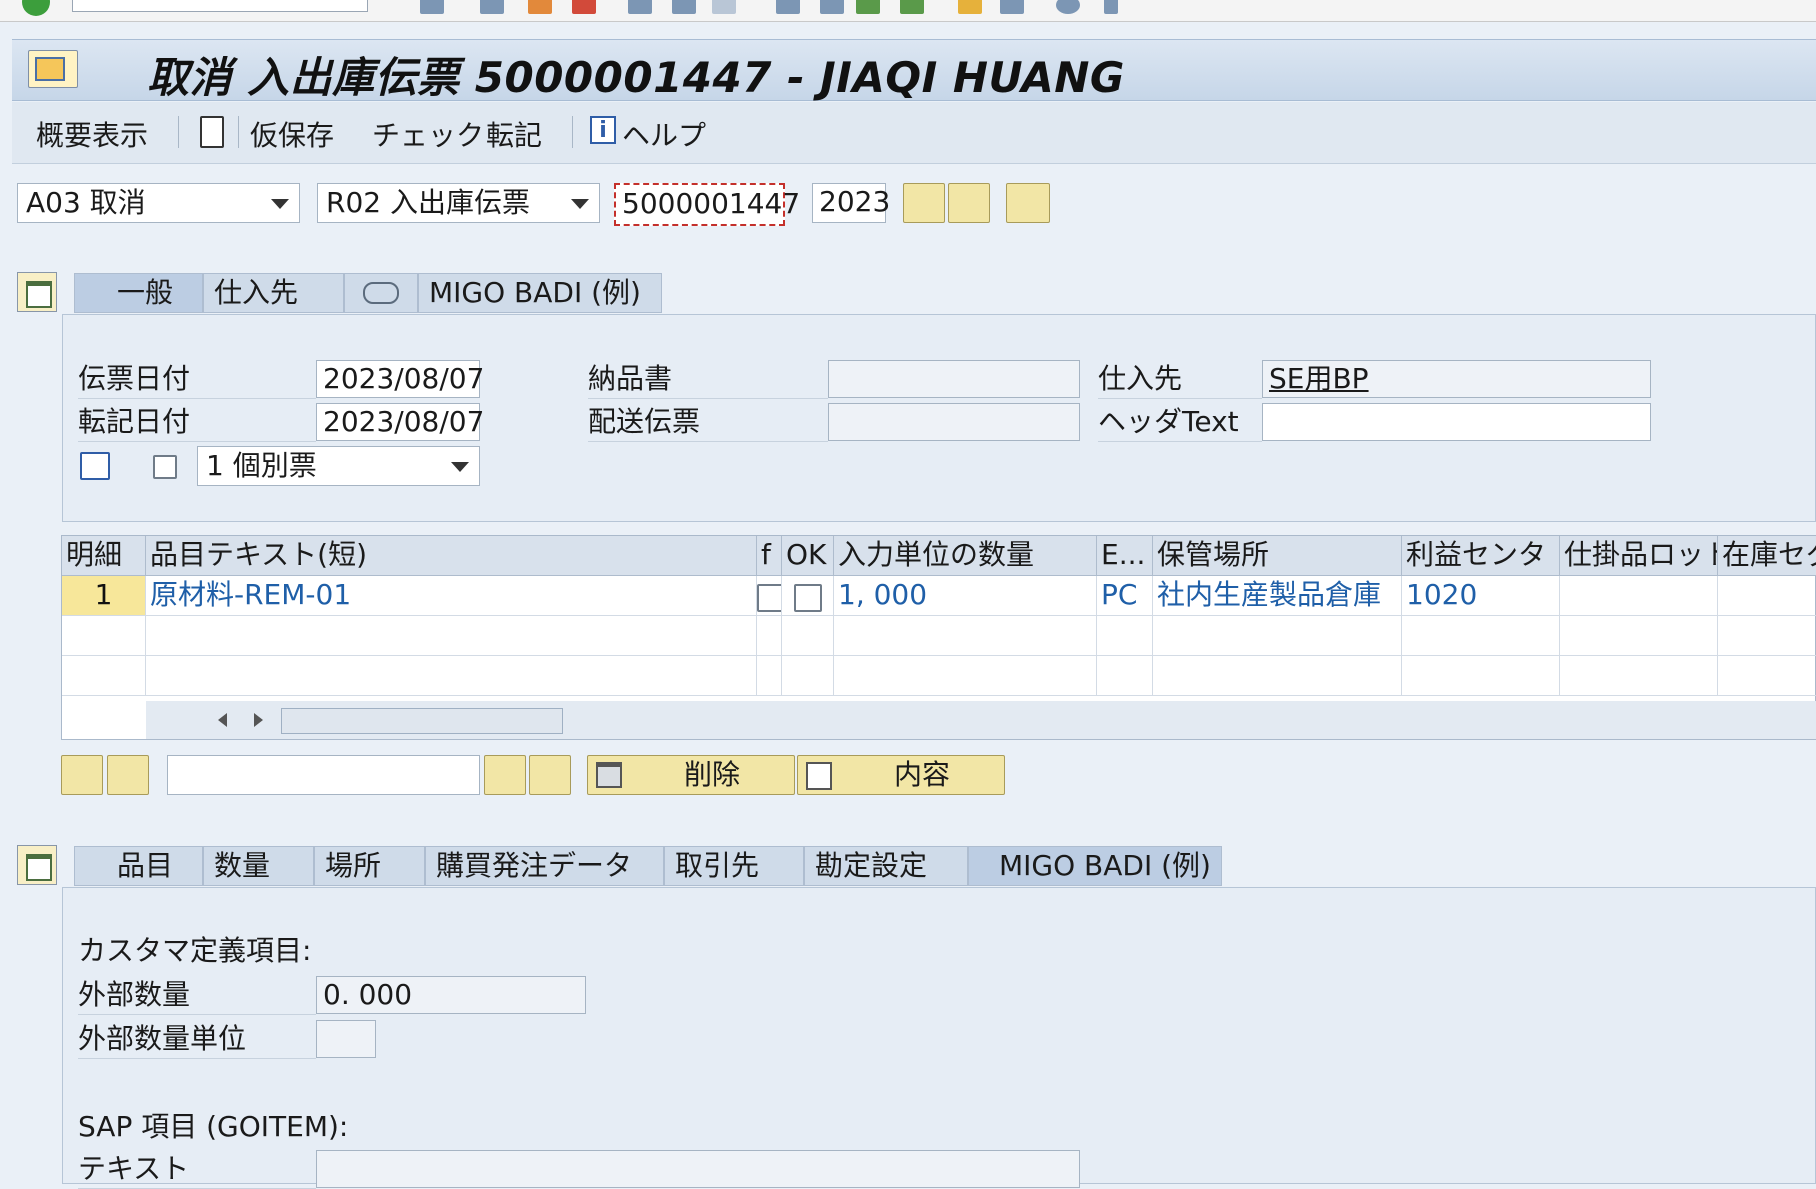 Image resolution: width=1816 pixels, height=1189 pixels. I want to click on overview-button: 概要表示, so click(92, 134).